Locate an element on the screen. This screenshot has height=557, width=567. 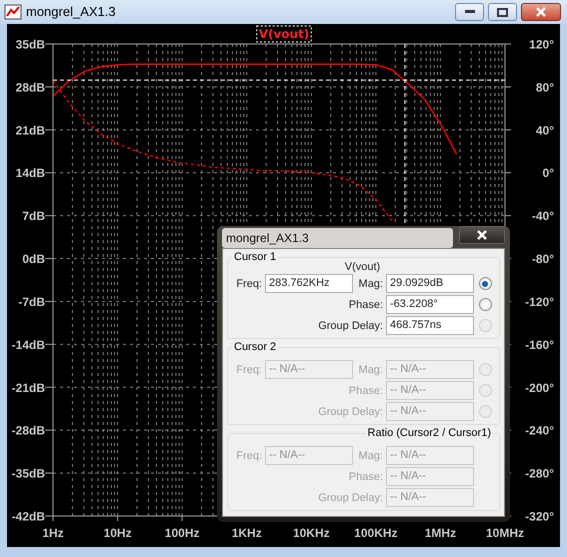
axis-label: -40° is located at coordinates (543, 216).